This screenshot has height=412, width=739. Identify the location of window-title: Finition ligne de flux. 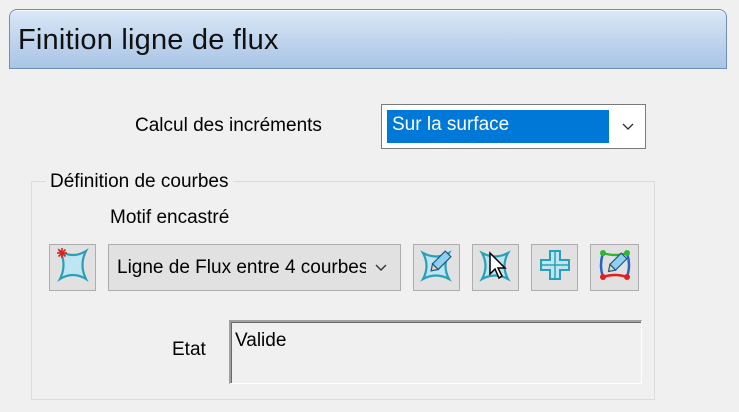
(148, 40).